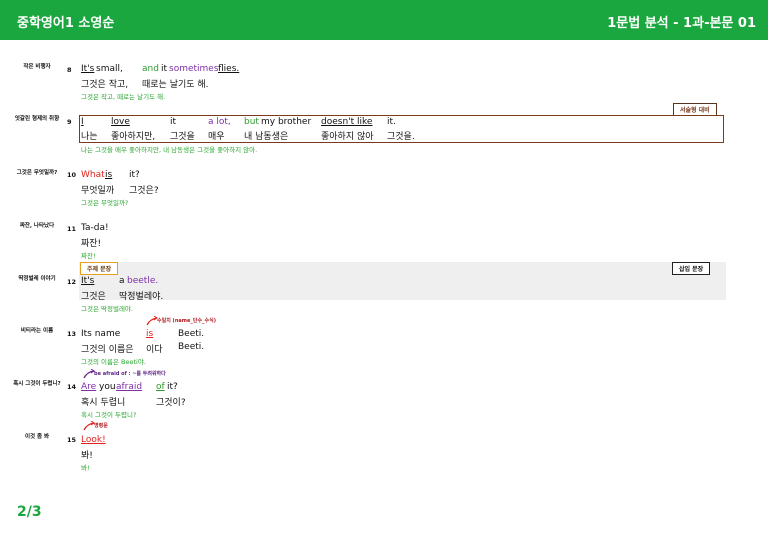 The height and width of the screenshot is (543, 768). Describe the element at coordinates (381, 348) in the screenshot. I see `korean-line: 그것의 이름은 이다 Beeti.` at that location.